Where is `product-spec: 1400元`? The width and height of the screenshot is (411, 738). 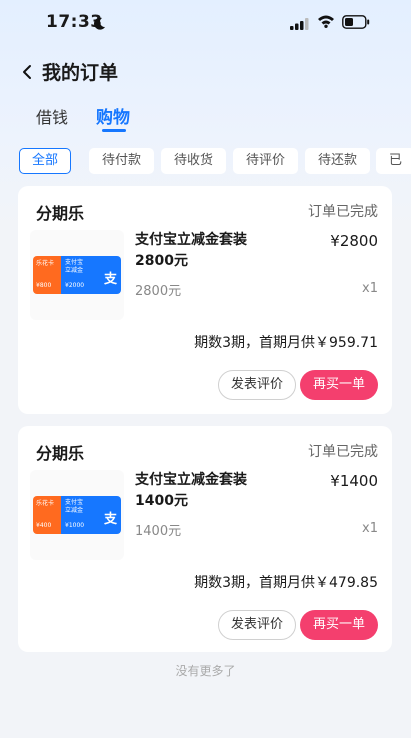
product-spec: 1400元 is located at coordinates (158, 531).